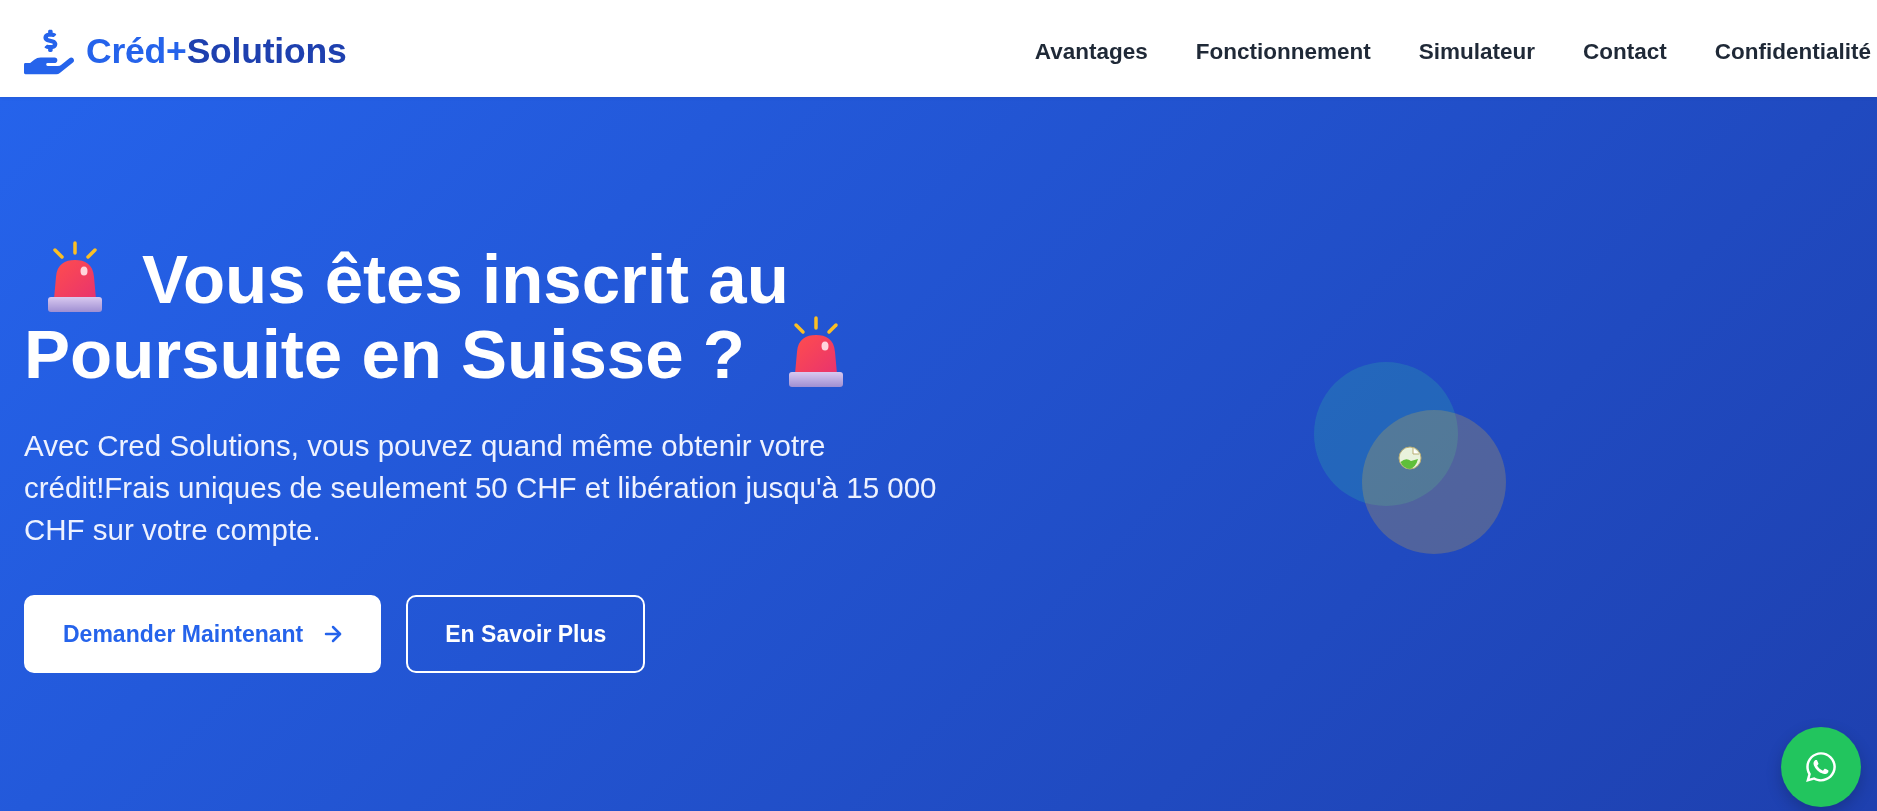  What do you see at coordinates (481, 488) in the screenshot?
I see `hero-description: Avec Cred Solutions, vous pouvez quand même obtenir votre crédit!Frais uniques de seulement 50 CHF et libération jusqu'à 15 000 CHF sur votre compte.` at bounding box center [481, 488].